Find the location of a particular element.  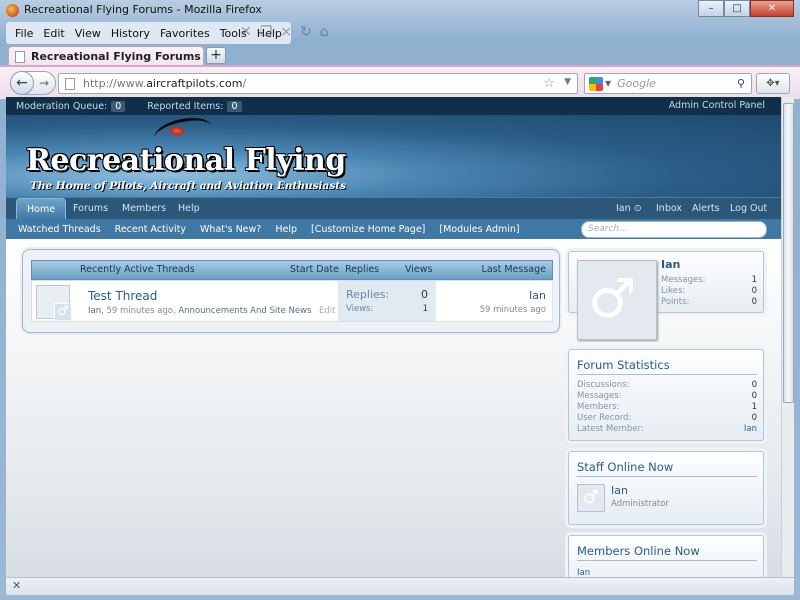

replies-label: Replies: is located at coordinates (368, 294).